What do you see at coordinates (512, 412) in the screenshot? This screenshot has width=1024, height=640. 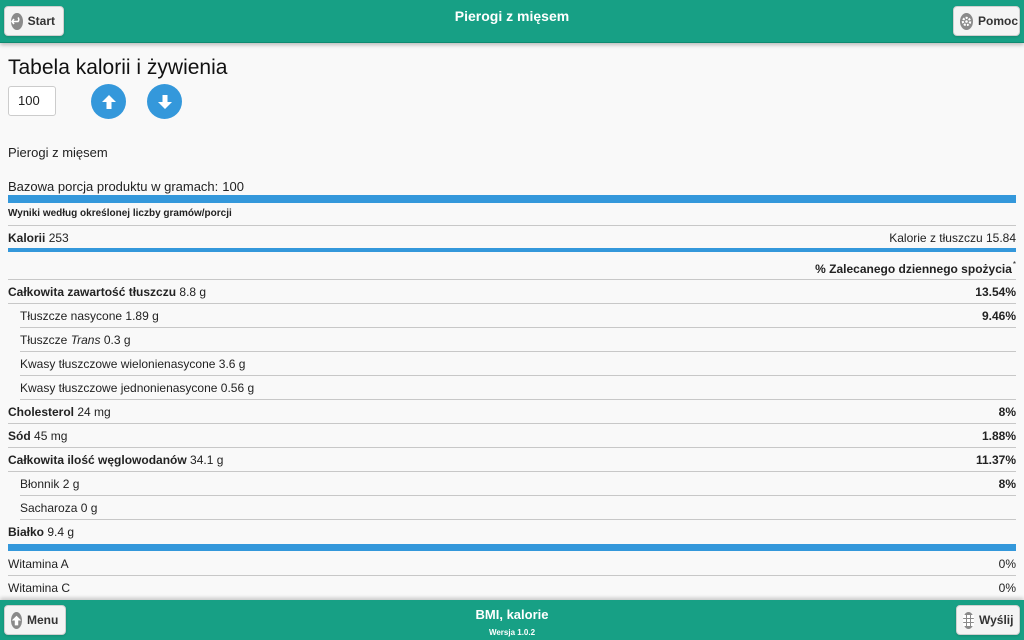 I see `nutrient-row: Cholesterol 24 mg 8%` at bounding box center [512, 412].